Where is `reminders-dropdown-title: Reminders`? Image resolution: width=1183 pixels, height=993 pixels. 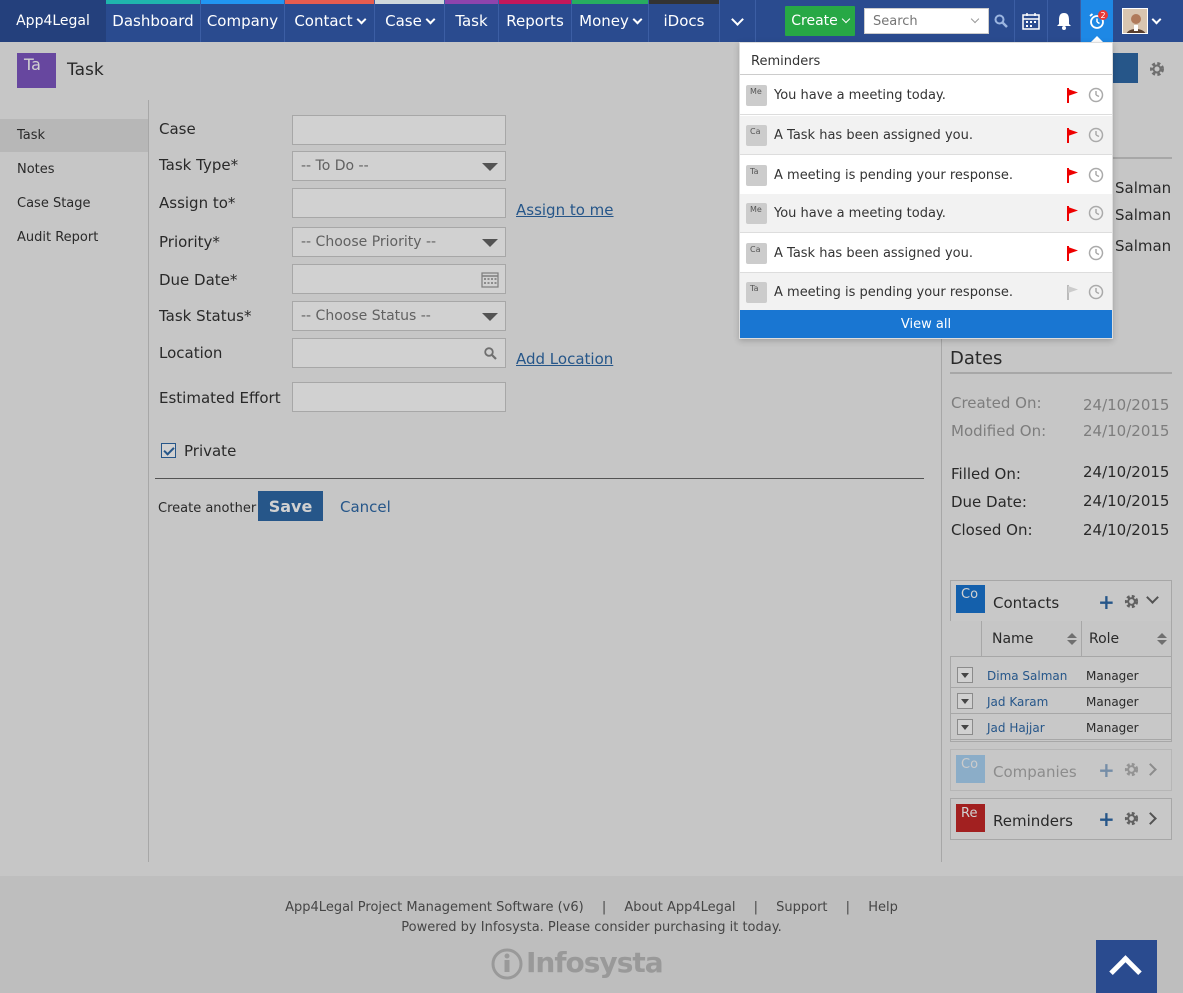
reminders-dropdown-title: Reminders is located at coordinates (926, 59).